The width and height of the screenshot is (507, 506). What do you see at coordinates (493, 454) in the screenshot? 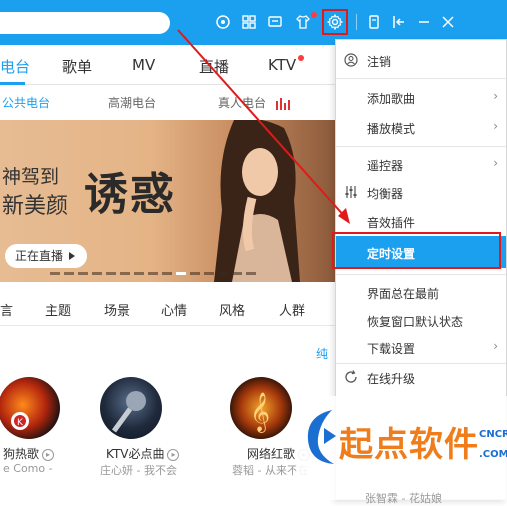
I see `watermark-com: .COM` at bounding box center [493, 454].